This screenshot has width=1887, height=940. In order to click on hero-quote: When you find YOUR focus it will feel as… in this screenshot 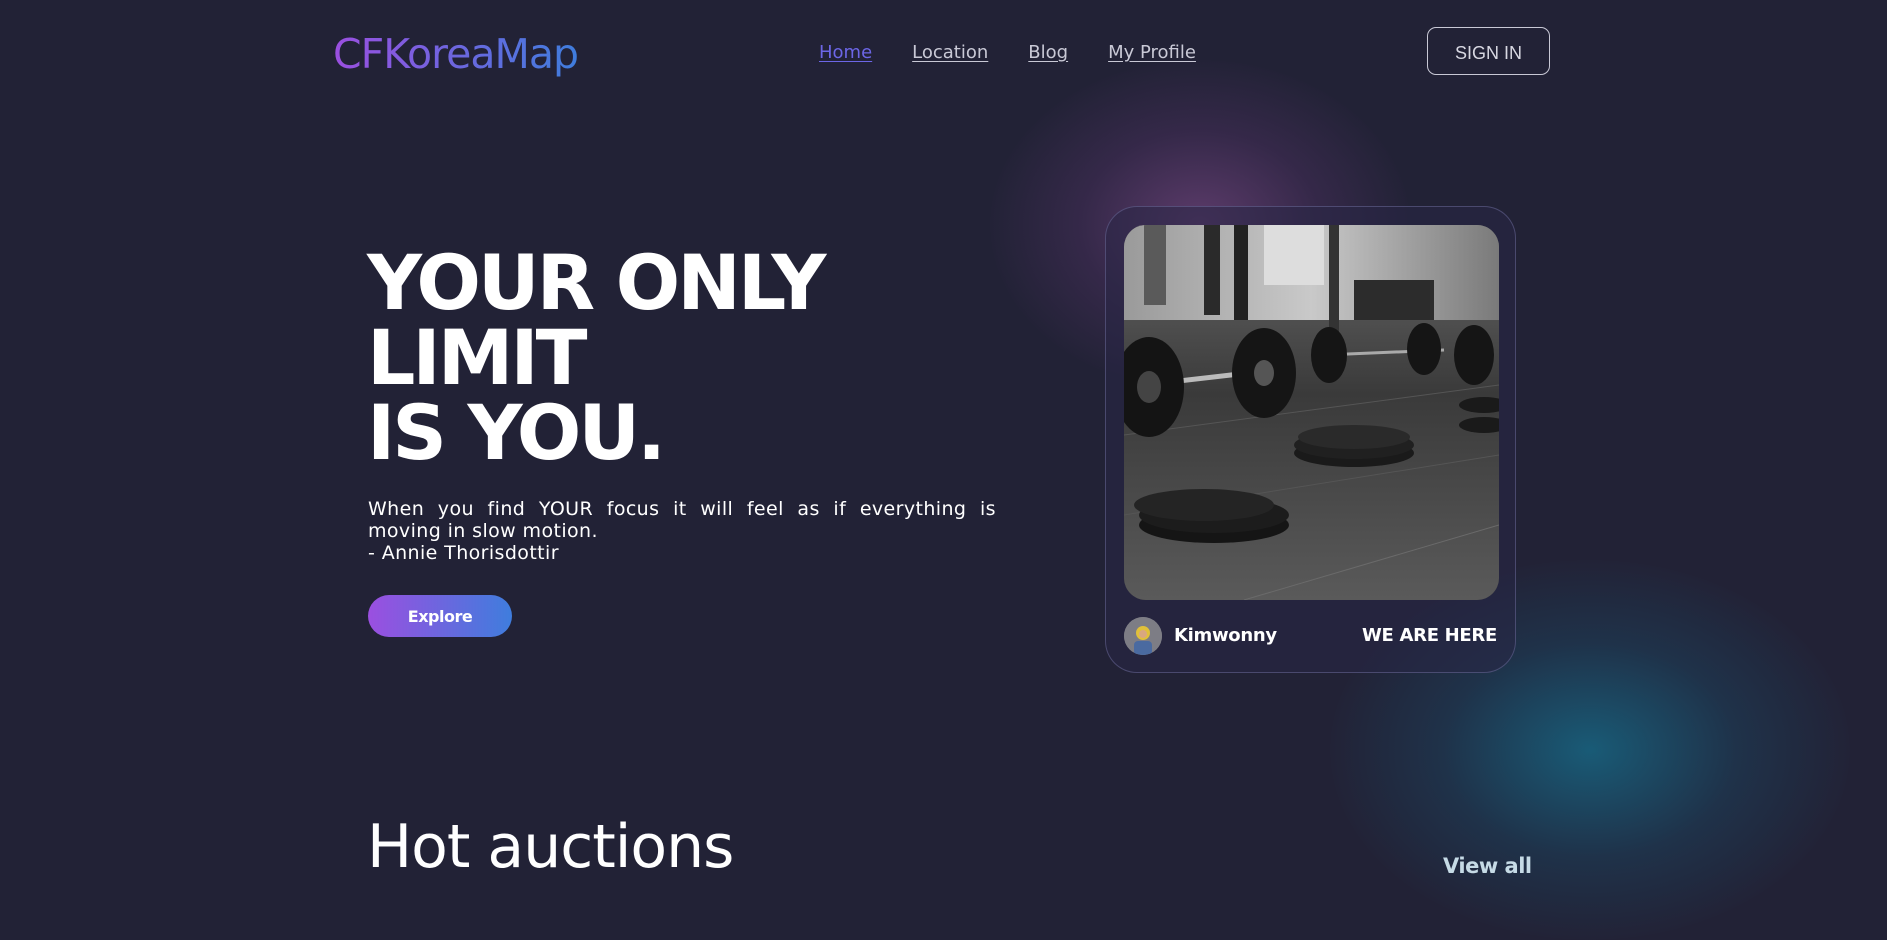, I will do `click(682, 531)`.